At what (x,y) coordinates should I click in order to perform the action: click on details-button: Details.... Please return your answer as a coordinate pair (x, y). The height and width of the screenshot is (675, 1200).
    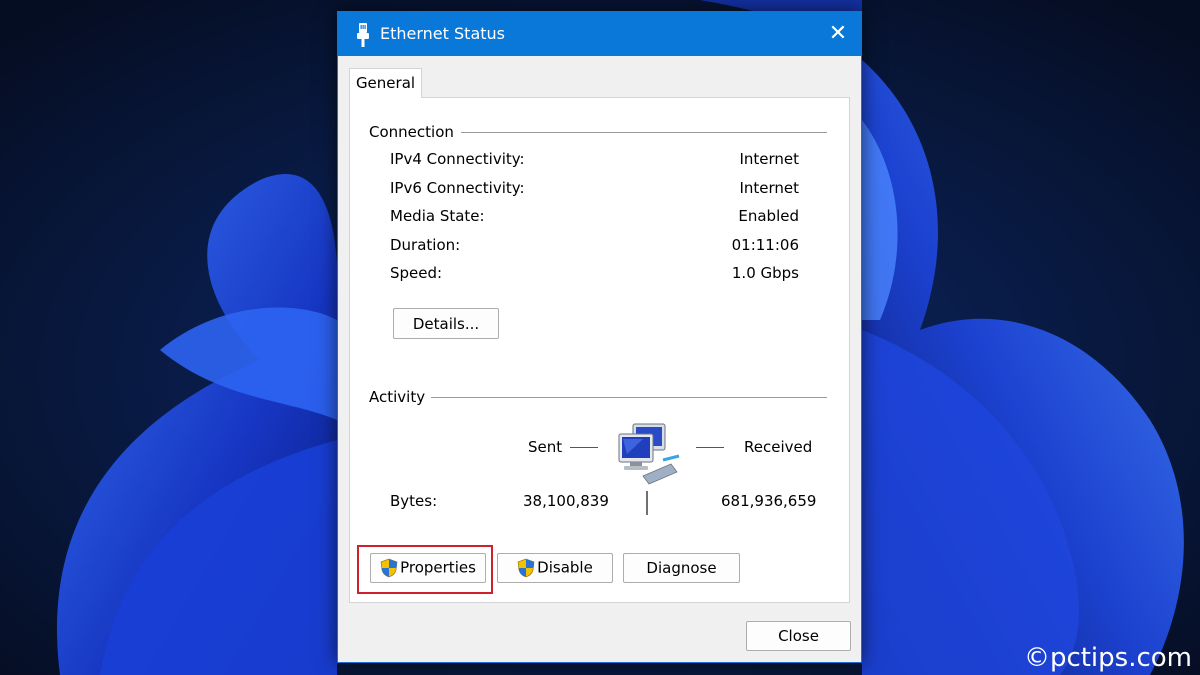
    Looking at the image, I should click on (446, 323).